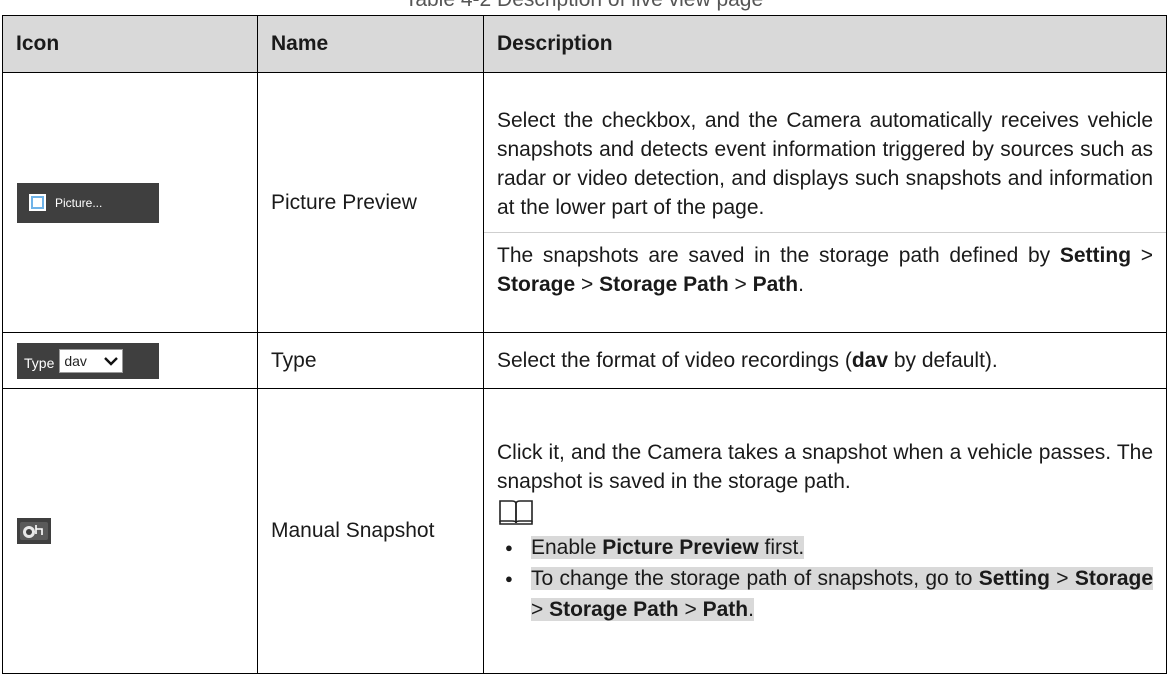  What do you see at coordinates (584, 6) in the screenshot?
I see `table-caption: Table 4-2 Description of live view page` at bounding box center [584, 6].